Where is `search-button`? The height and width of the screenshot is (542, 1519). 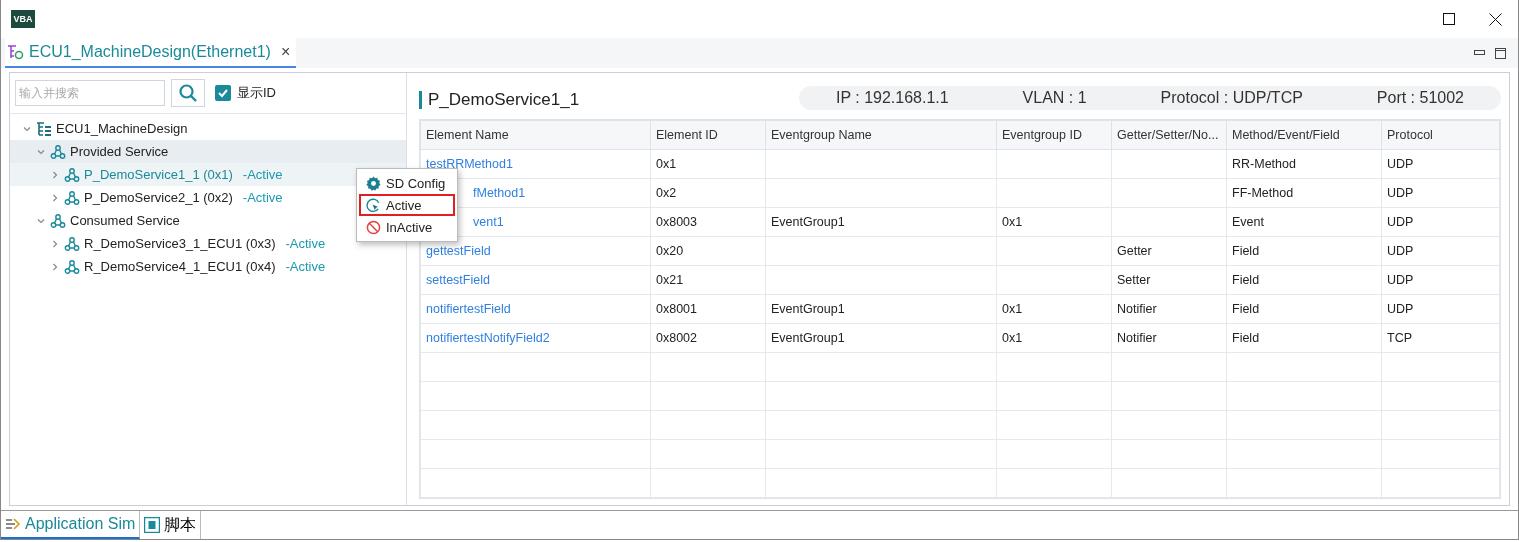
search-button is located at coordinates (188, 93).